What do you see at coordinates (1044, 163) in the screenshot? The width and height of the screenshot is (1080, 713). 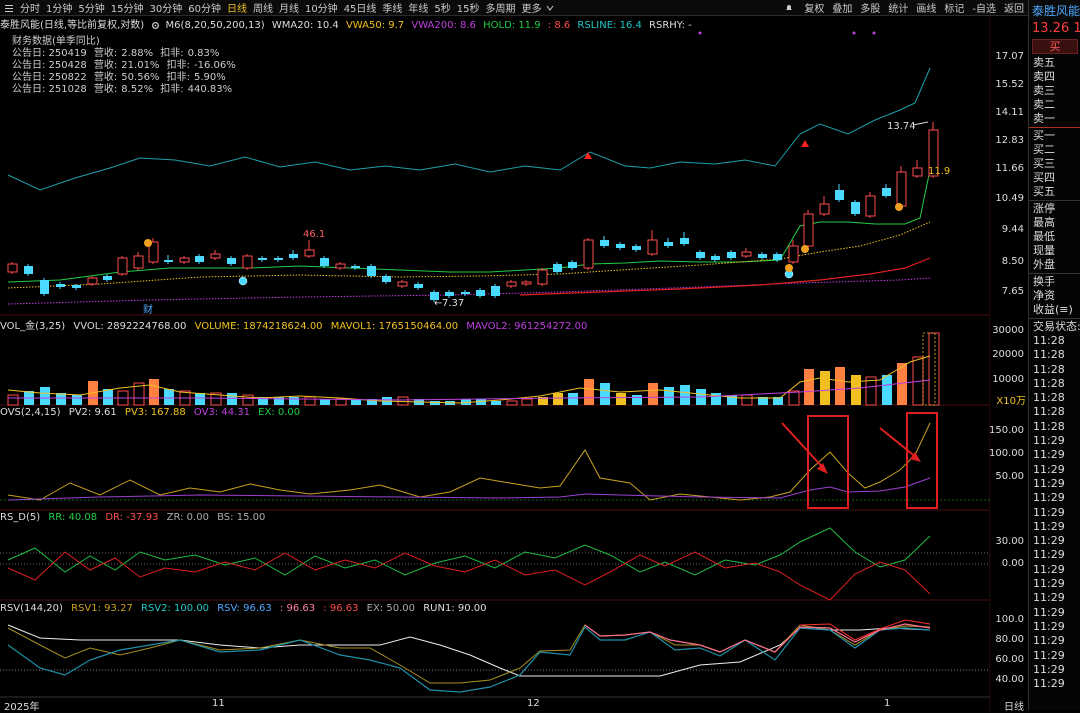 I see `buy-level-3: 买三` at bounding box center [1044, 163].